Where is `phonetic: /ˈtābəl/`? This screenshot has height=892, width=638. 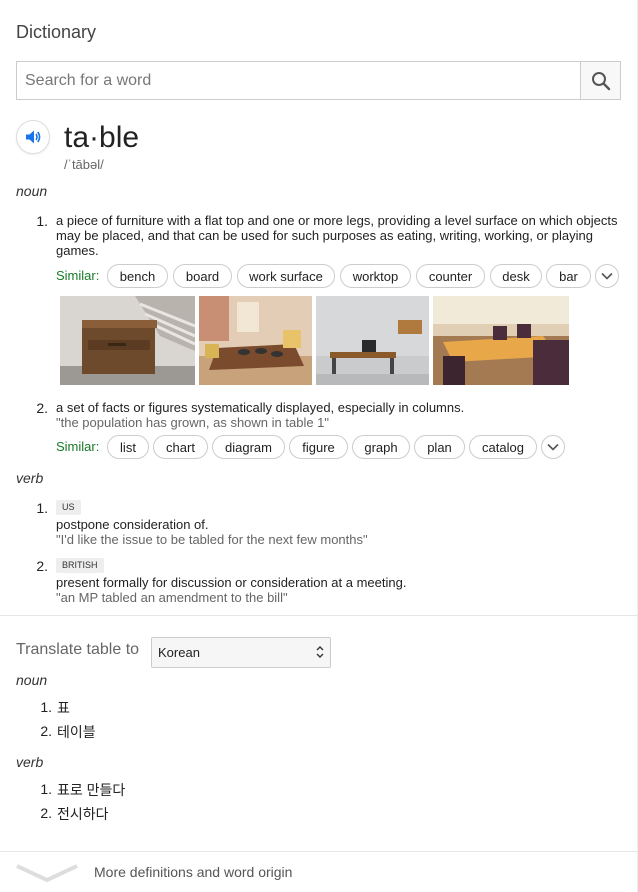
phonetic: /ˈtābəl/ is located at coordinates (84, 164).